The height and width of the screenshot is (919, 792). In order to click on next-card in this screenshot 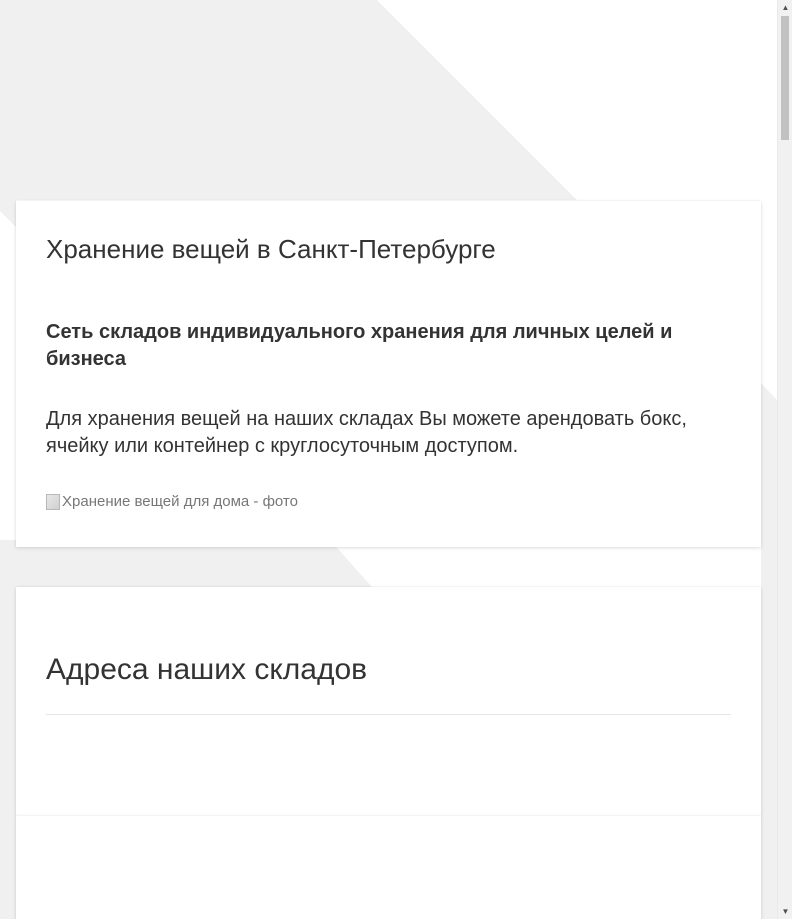, I will do `click(388, 867)`.